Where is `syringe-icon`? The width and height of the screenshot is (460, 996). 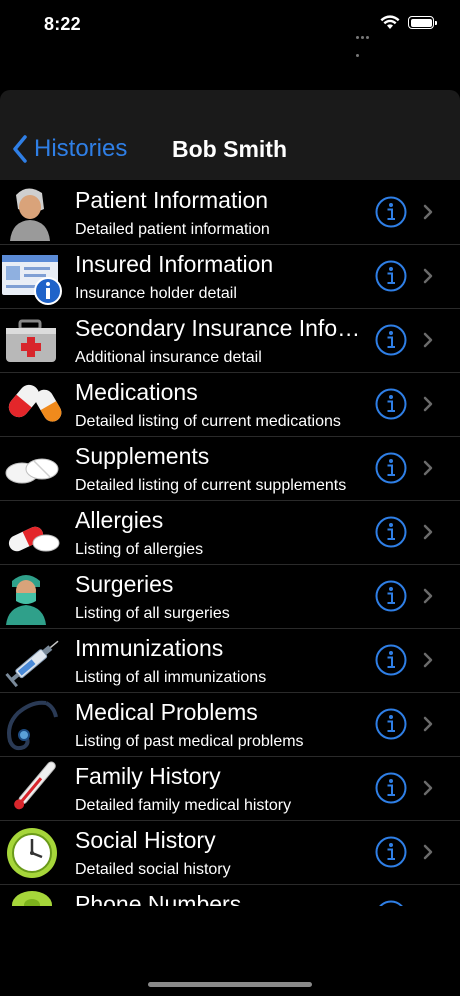
syringe-icon is located at coordinates (32, 664).